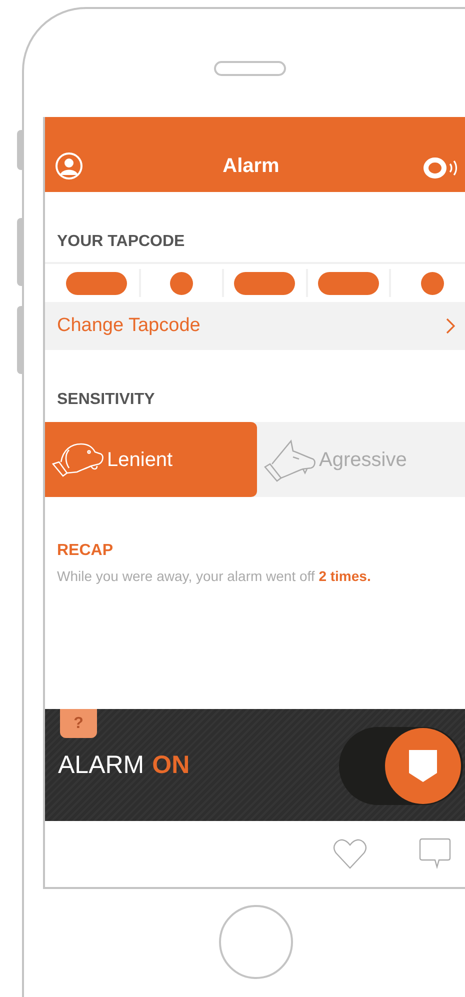 This screenshot has height=997, width=465. Describe the element at coordinates (101, 766) in the screenshot. I see `alarm-label: ALARM` at that location.